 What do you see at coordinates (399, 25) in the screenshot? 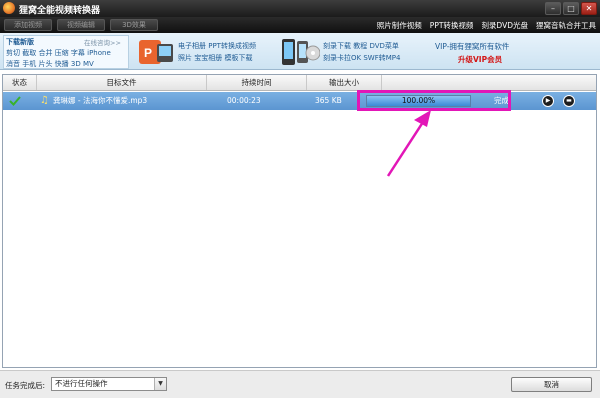
I see `link-photo-video: 照片制作视频` at bounding box center [399, 25].